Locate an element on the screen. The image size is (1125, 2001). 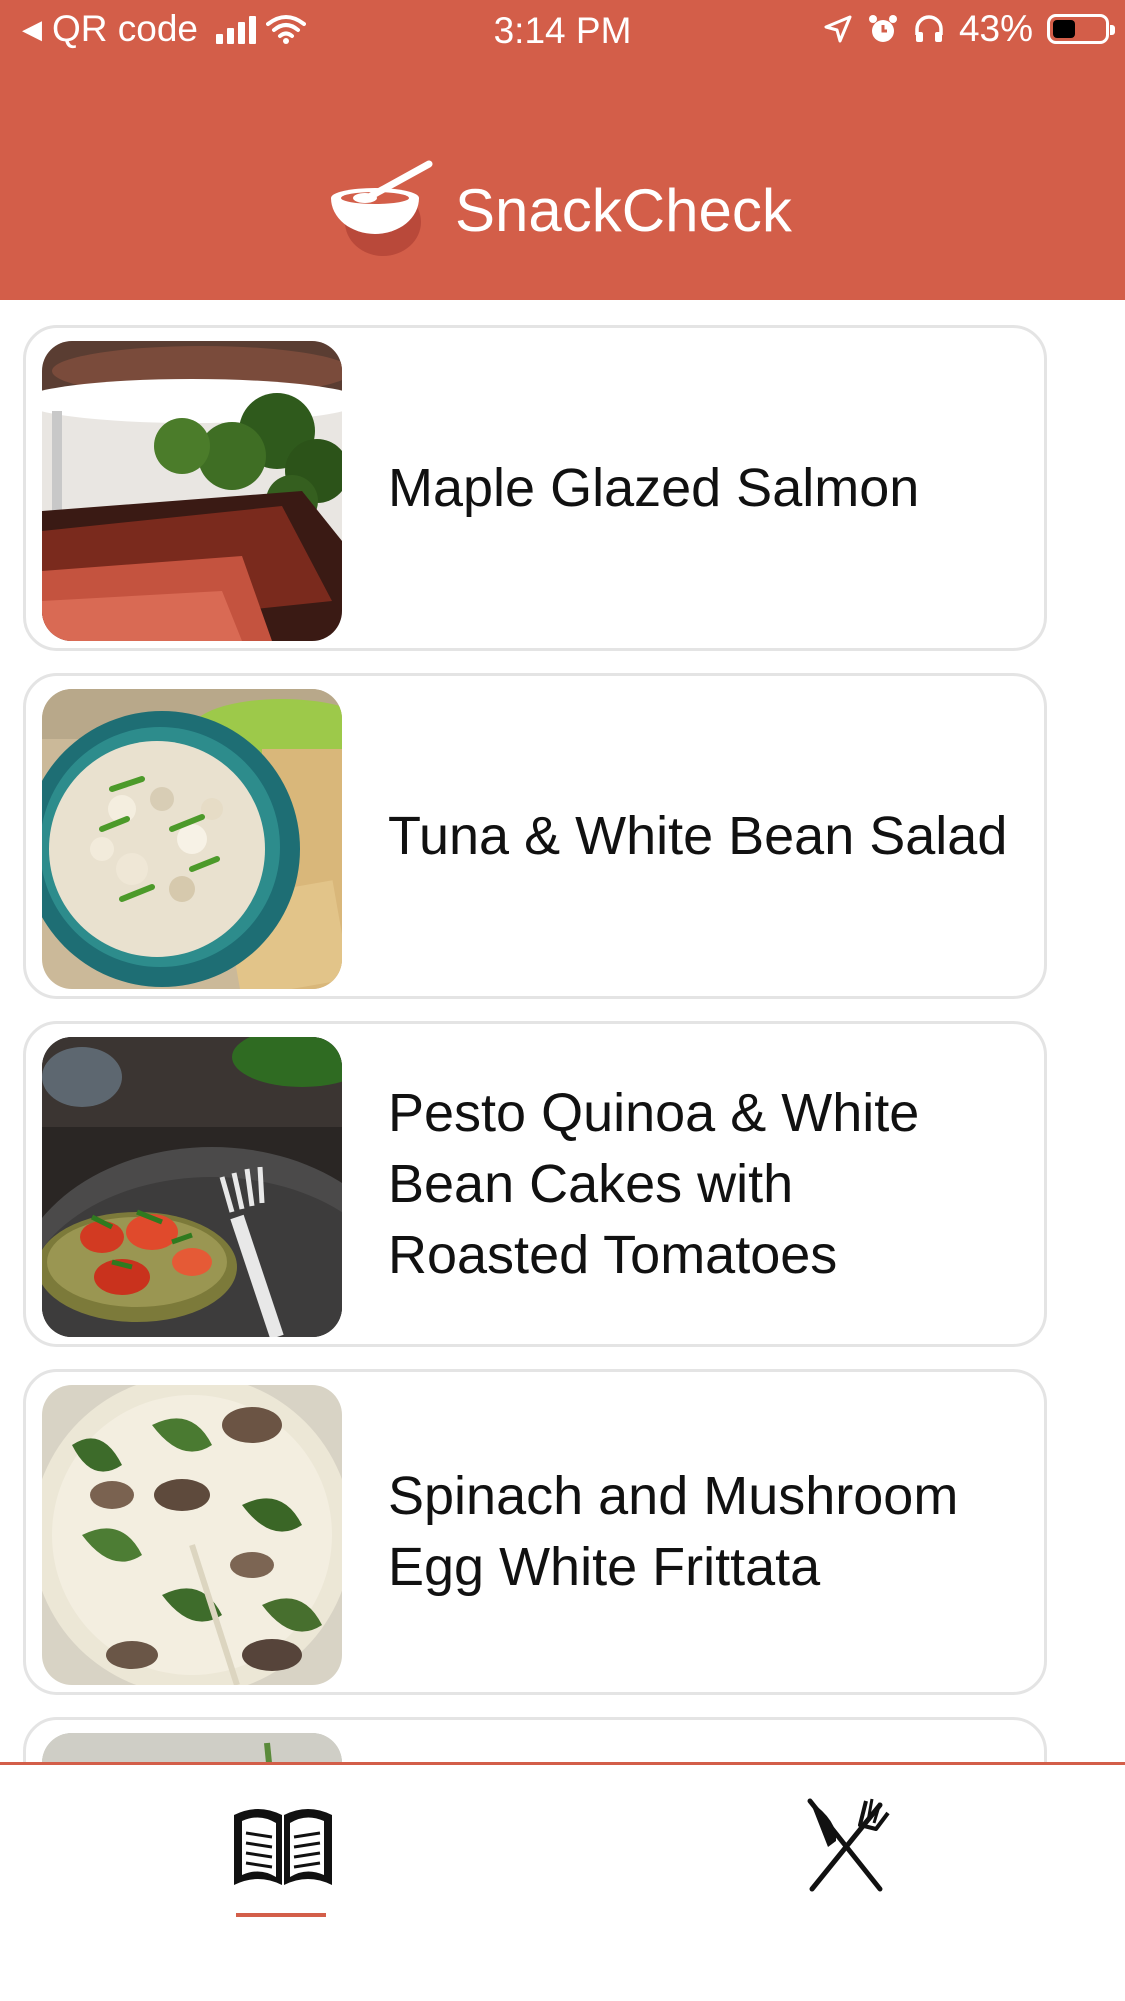
recipe-title: Spinach and Mushroom Egg White Frittata is located at coordinates (673, 1531).